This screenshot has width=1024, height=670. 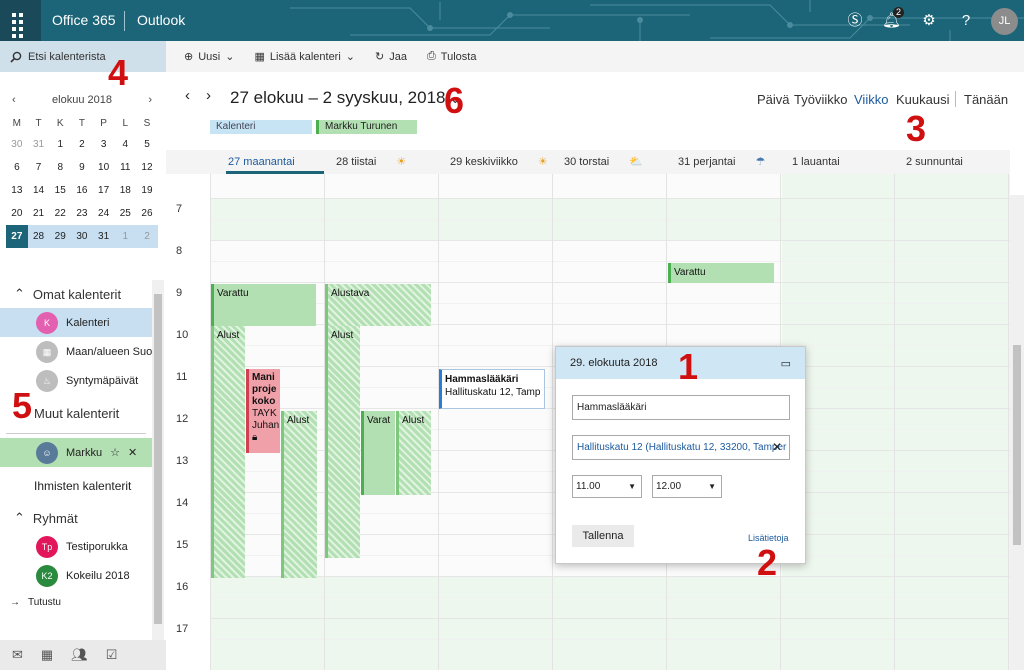 I want to click on close-icon: ✕, so click(x=132, y=452).